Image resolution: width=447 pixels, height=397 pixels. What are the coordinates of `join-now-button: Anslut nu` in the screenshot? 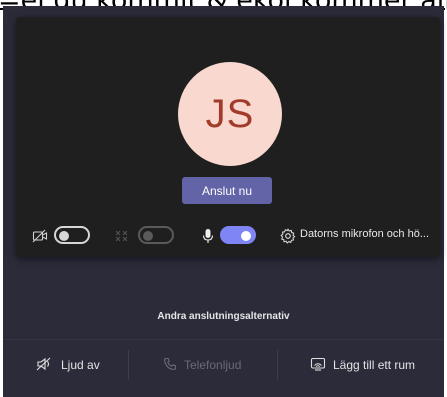 It's located at (227, 190).